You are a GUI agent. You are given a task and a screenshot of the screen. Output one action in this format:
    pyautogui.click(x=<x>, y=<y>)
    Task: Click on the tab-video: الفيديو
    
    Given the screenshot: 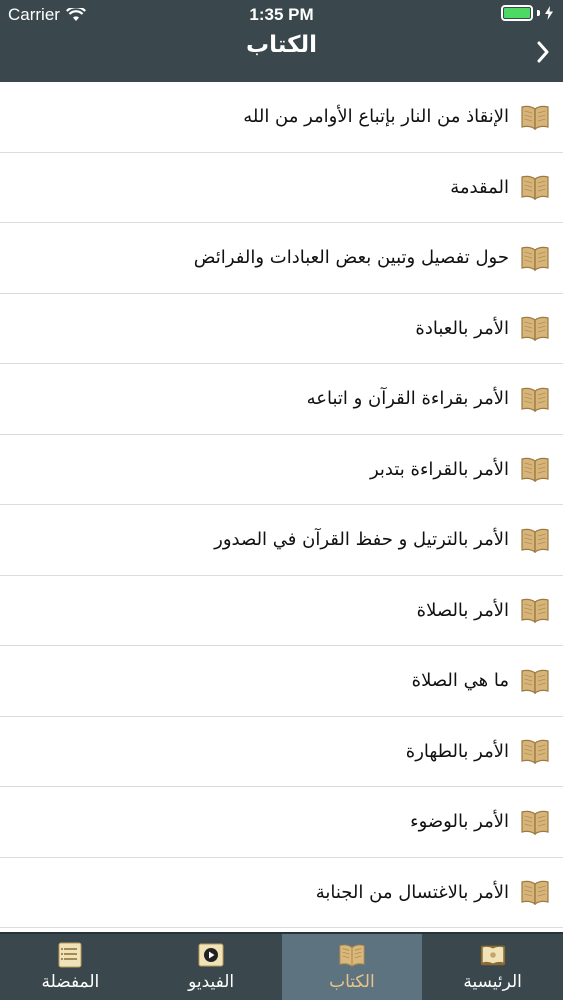 What is the action you would take?
    pyautogui.click(x=211, y=967)
    